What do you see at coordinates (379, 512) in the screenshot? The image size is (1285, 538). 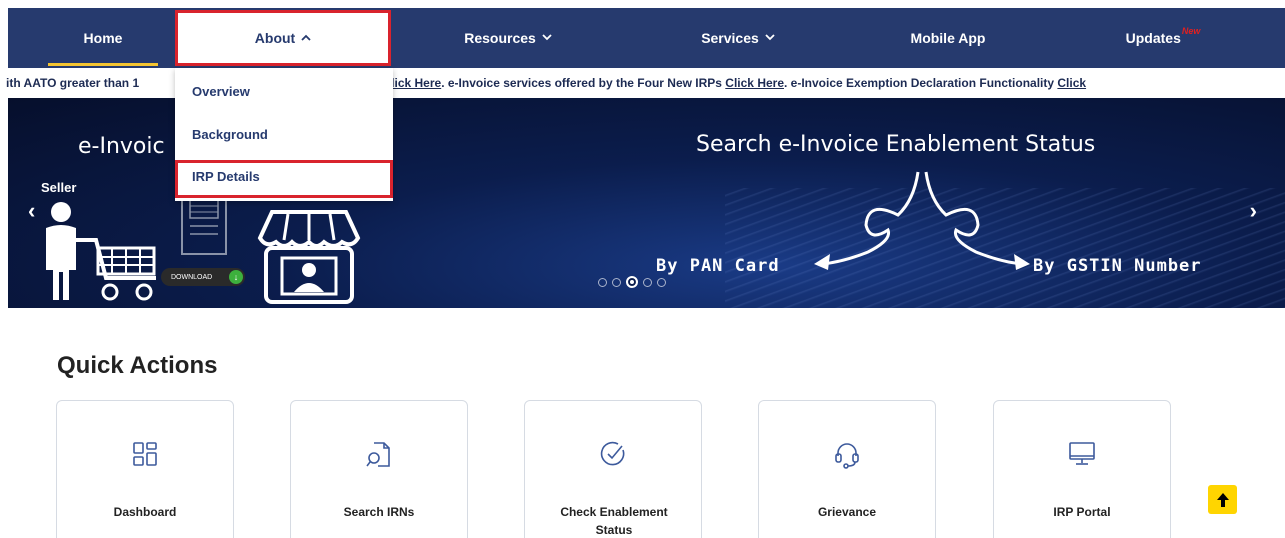 I see `quick-action-label: Search IRNs` at bounding box center [379, 512].